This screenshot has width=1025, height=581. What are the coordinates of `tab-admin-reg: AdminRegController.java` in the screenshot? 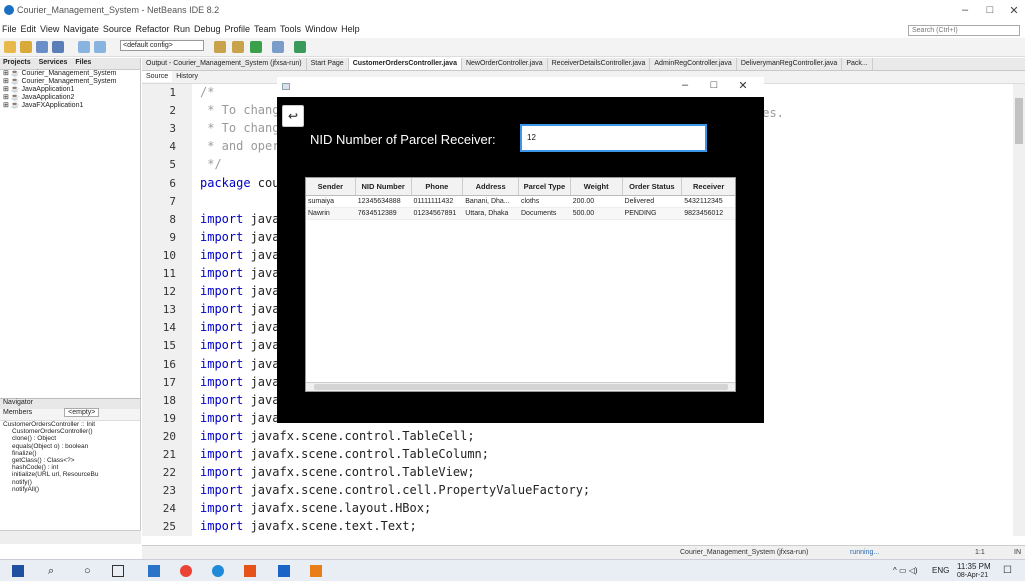 It's located at (693, 64).